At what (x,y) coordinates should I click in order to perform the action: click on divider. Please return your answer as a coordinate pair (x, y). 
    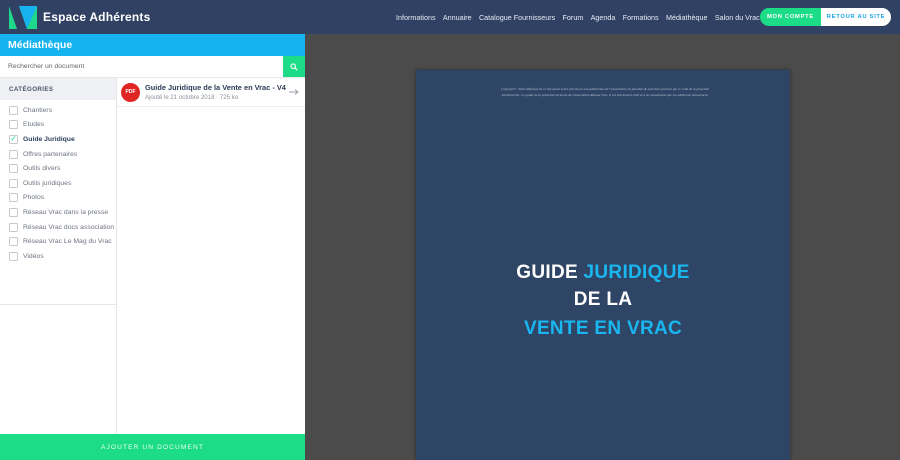
    Looking at the image, I should click on (58, 304).